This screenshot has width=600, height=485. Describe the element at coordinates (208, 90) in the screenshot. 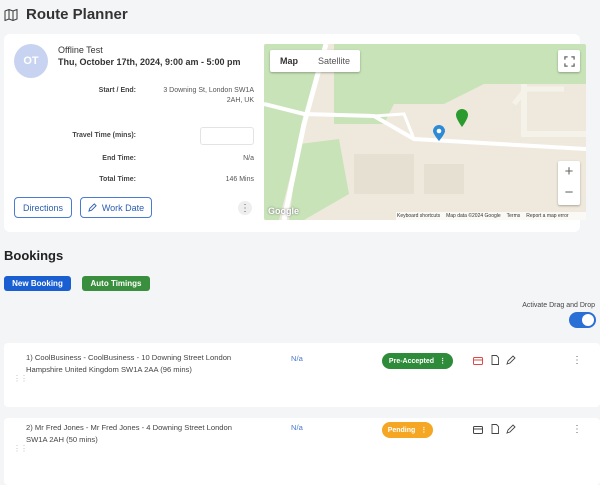

I see `start-end-value-line1: 3 Downing St, London SW1A` at that location.